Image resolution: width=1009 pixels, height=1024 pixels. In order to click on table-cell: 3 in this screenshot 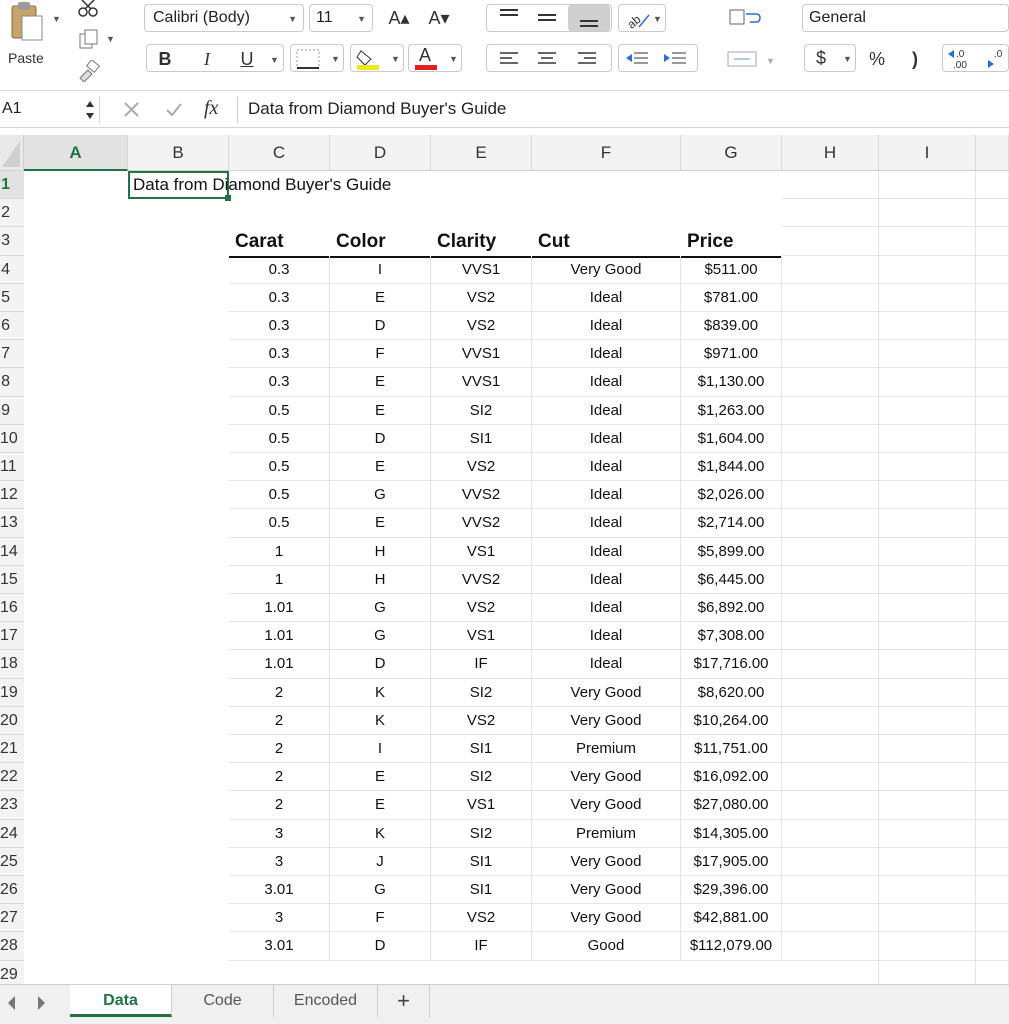, I will do `click(279, 833)`.